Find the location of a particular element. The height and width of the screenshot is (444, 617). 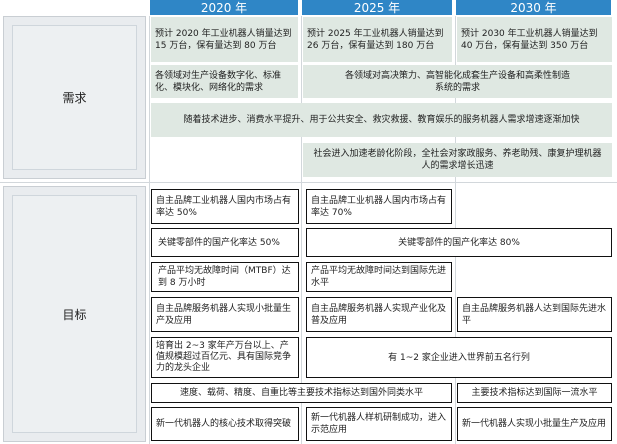

goal-2020-mtbf: 产品平均无故障时间（MTBF）达到 8 万小时 is located at coordinates (225, 277).